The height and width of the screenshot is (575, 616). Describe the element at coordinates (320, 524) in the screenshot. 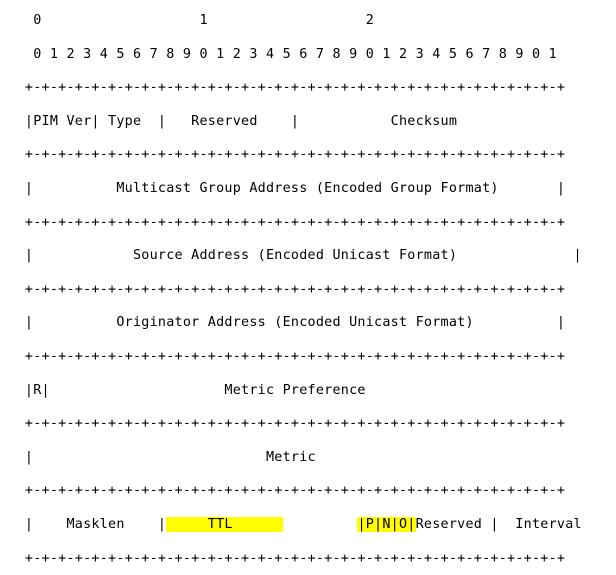

I see `gap-segment` at that location.